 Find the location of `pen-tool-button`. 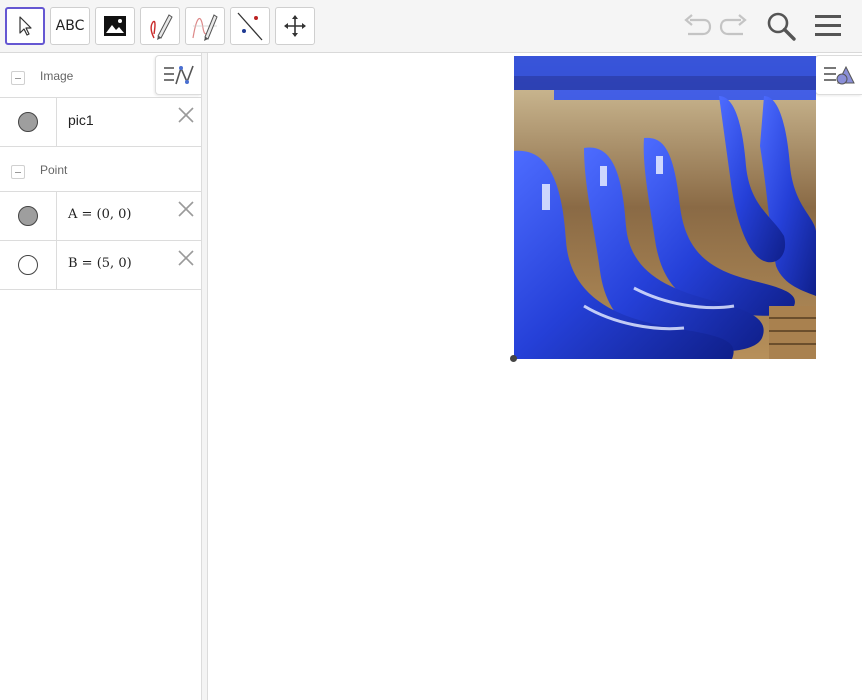

pen-tool-button is located at coordinates (160, 26).